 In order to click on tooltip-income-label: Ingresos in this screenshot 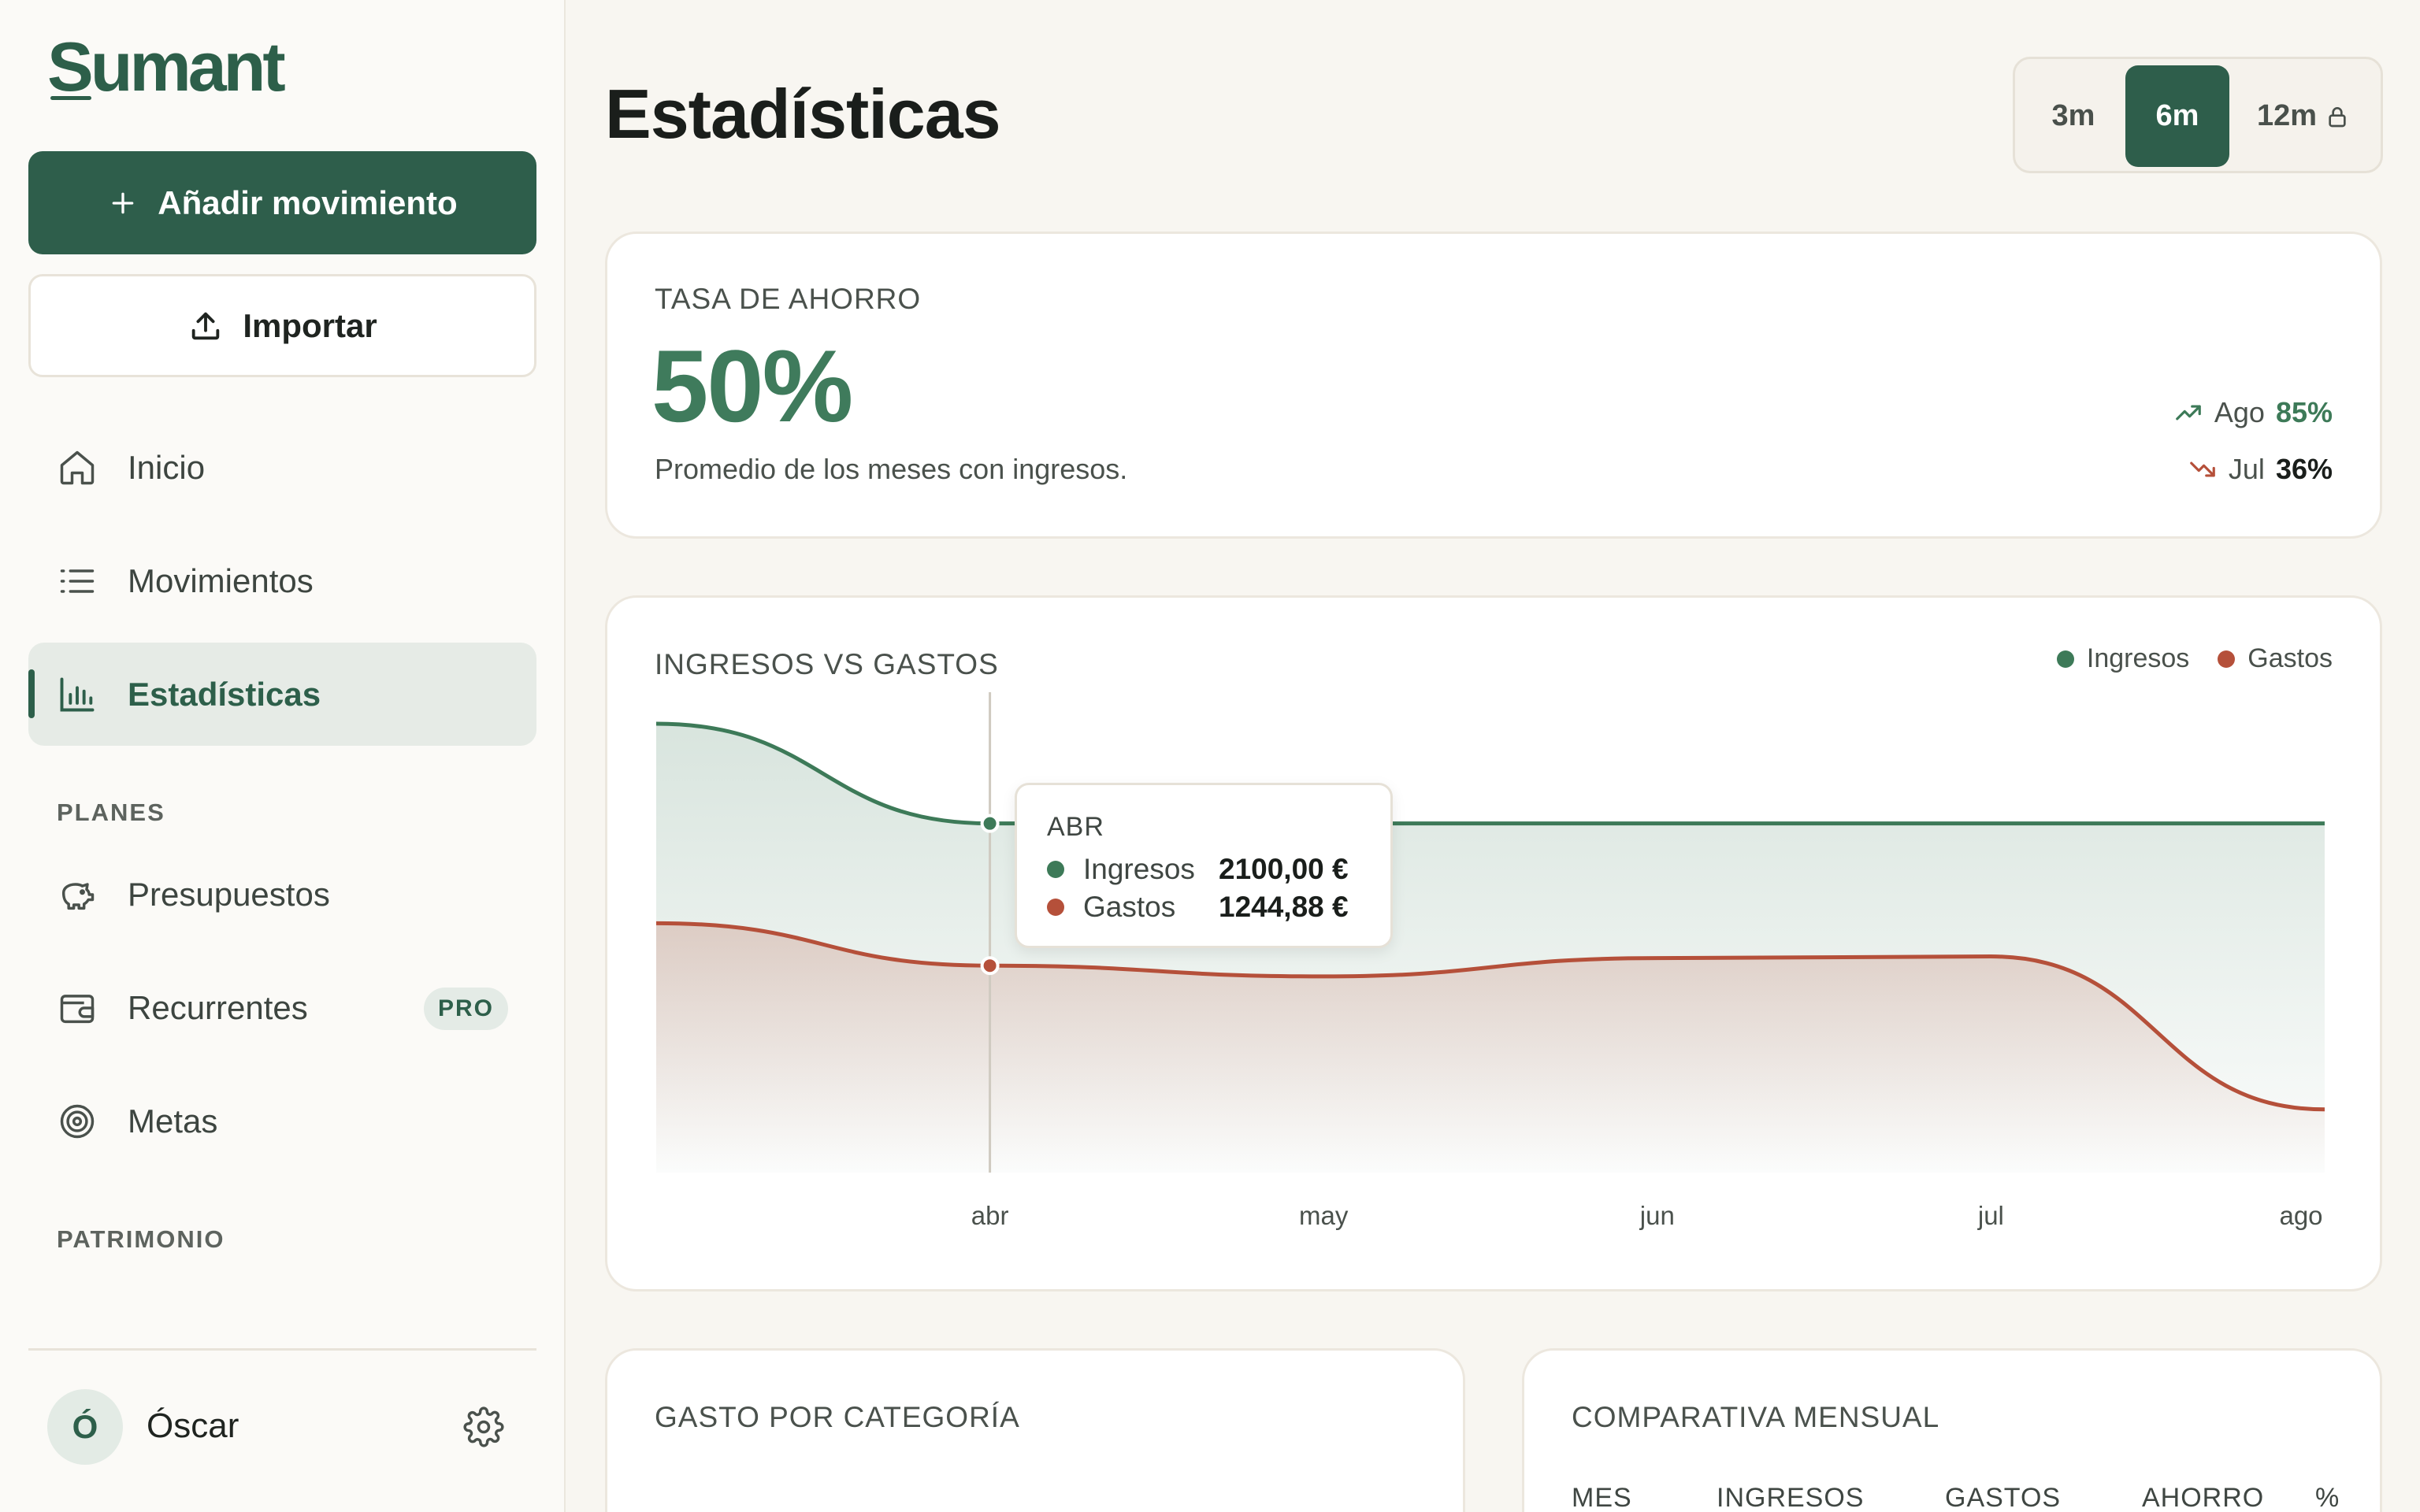, I will do `click(1139, 869)`.